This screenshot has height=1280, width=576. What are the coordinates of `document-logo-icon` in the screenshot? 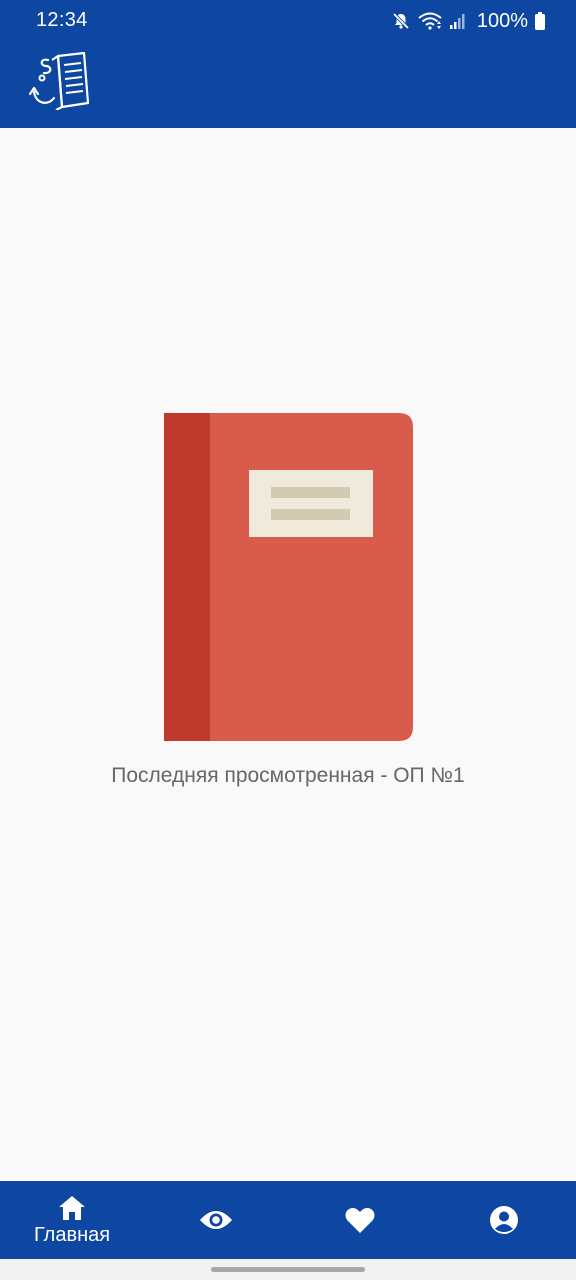 It's located at (60, 81).